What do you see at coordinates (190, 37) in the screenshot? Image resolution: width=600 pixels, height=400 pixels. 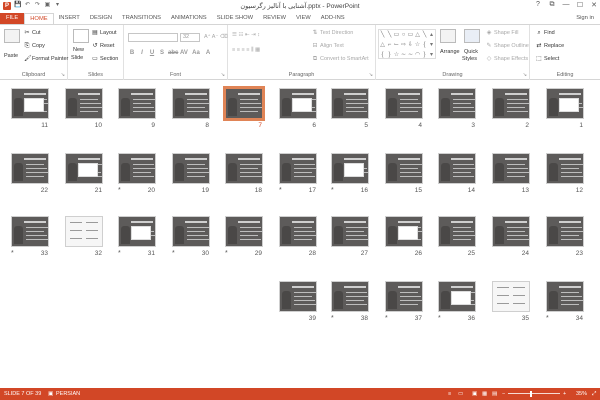 I see `font-size-input: 32` at bounding box center [190, 37].